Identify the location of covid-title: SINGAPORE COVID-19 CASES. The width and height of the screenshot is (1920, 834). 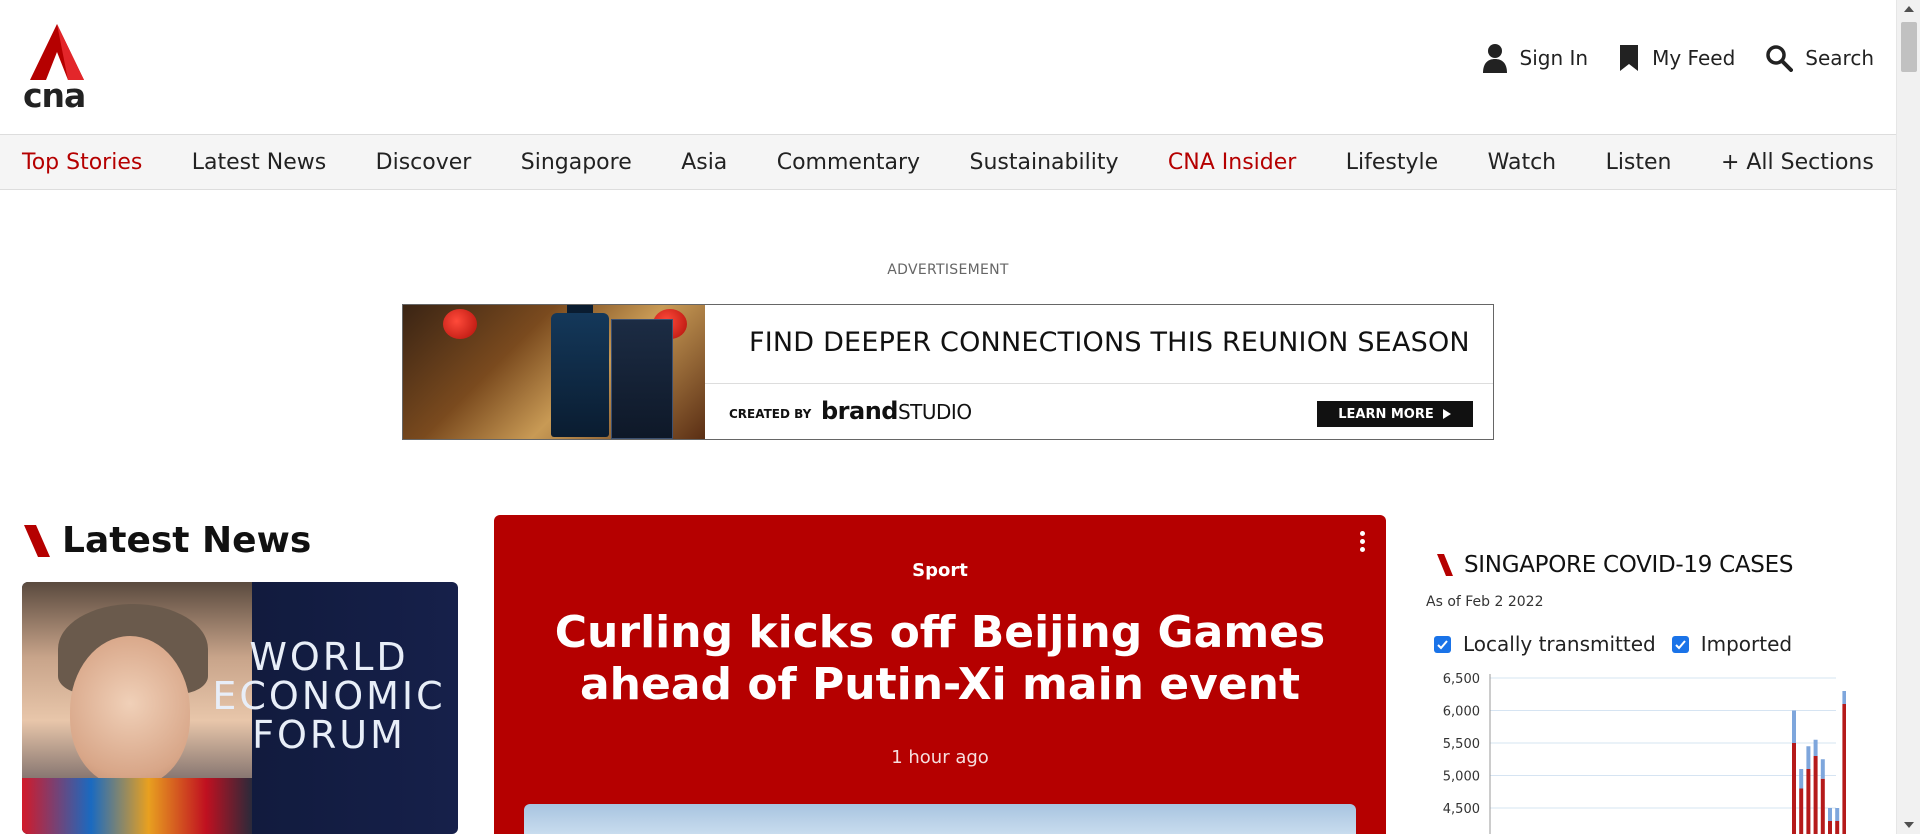
(1629, 565).